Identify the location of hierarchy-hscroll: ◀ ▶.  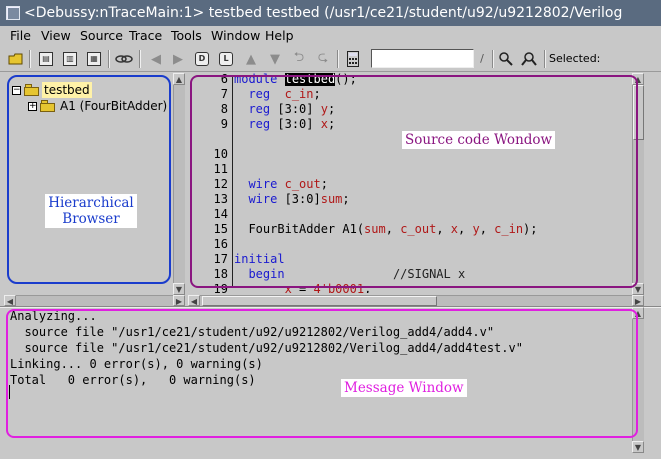
(94, 300).